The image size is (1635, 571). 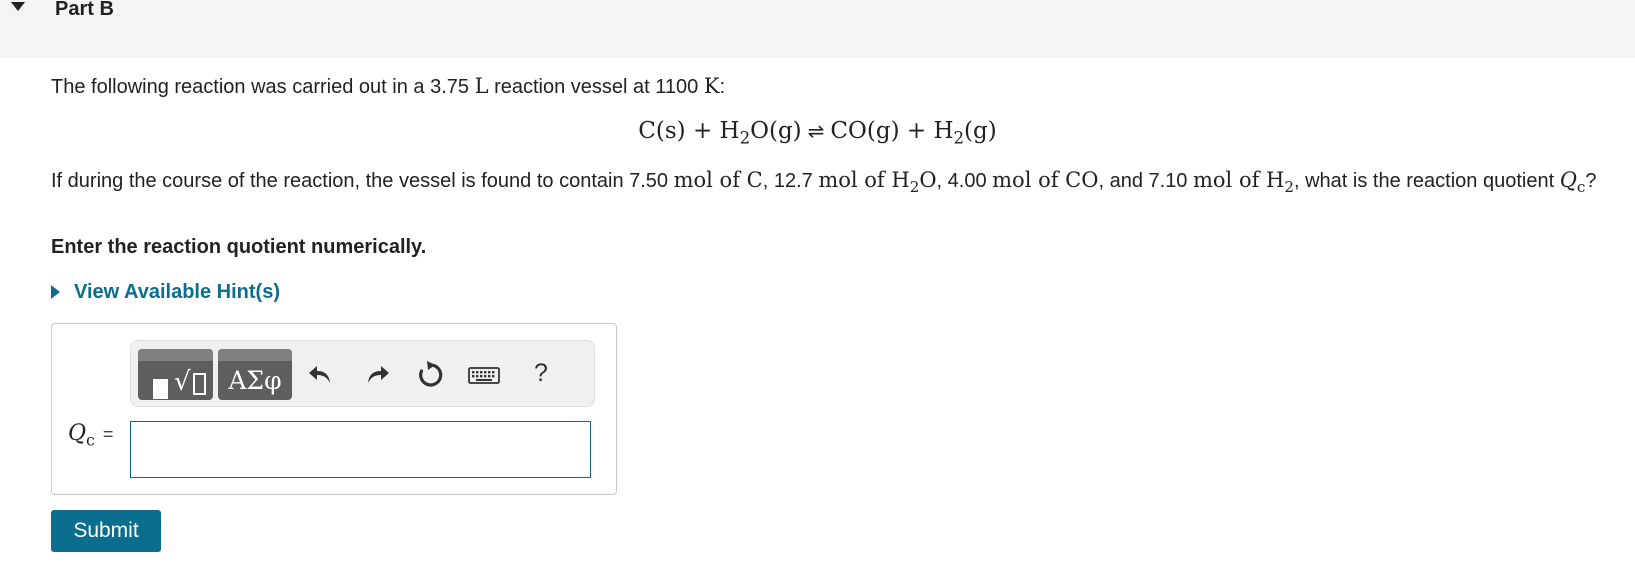 I want to click on intro-text-middle: reaction vessel at 1100, so click(x=596, y=87).